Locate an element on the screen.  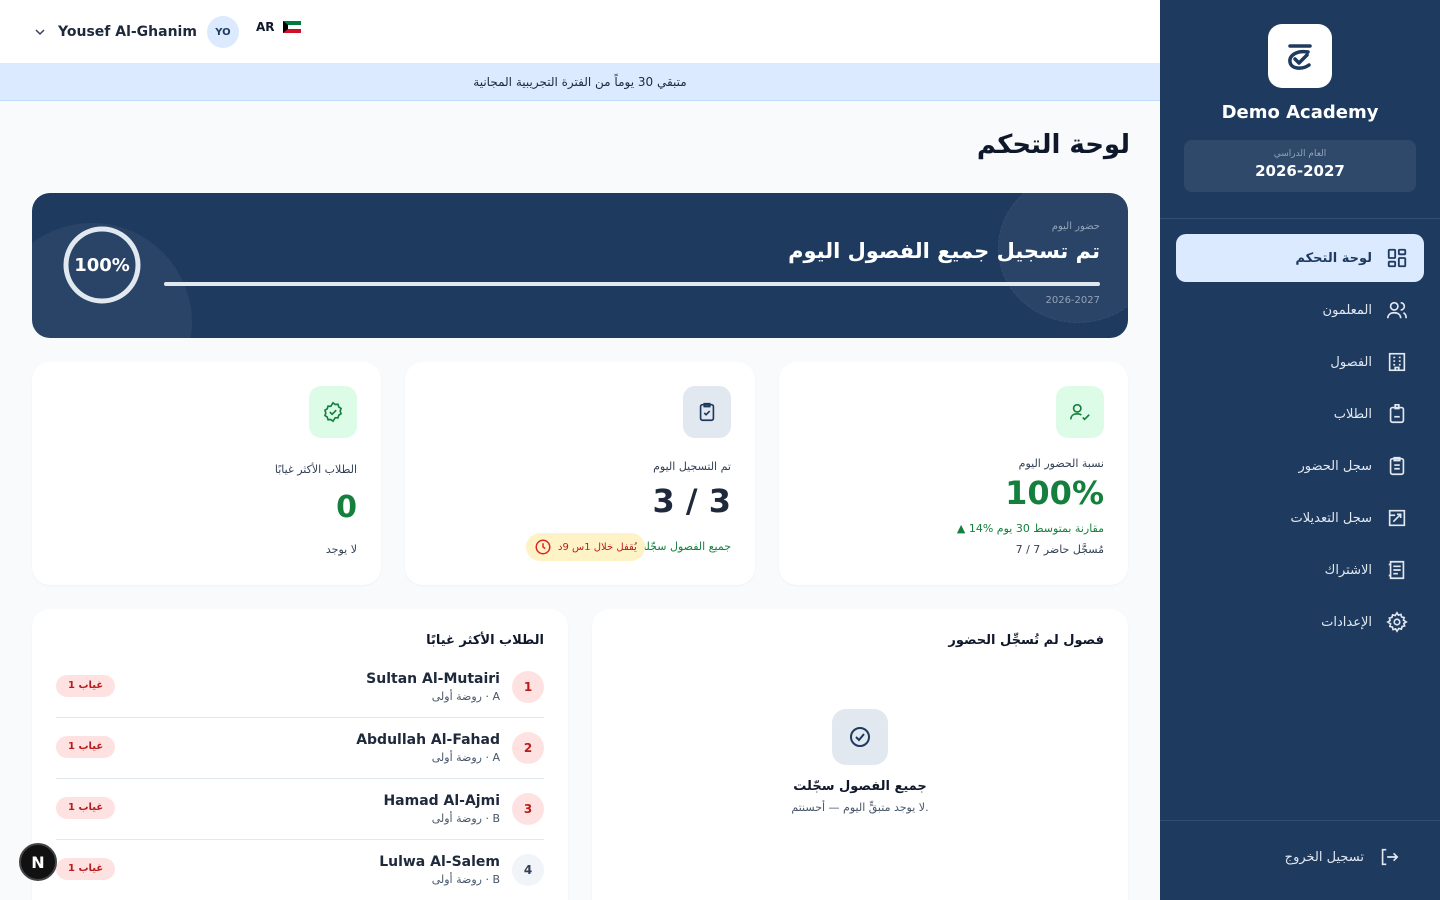
chevron-down-icon is located at coordinates (40, 32).